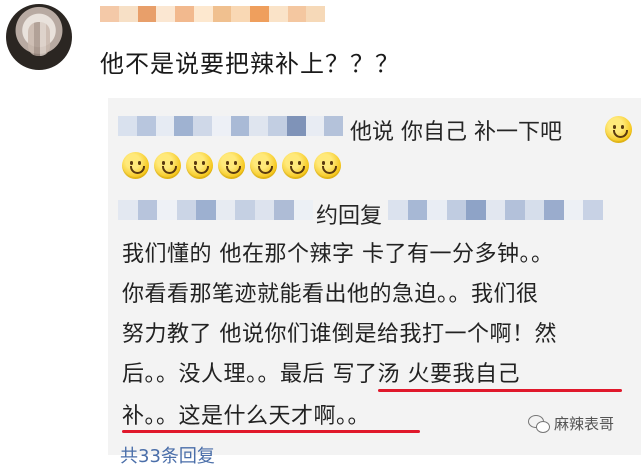 The image size is (641, 468). Describe the element at coordinates (338, 254) in the screenshot. I see `reply-body-line-1: 我们懂的 他在那个辣字 卡了有一分多钟。。` at that location.